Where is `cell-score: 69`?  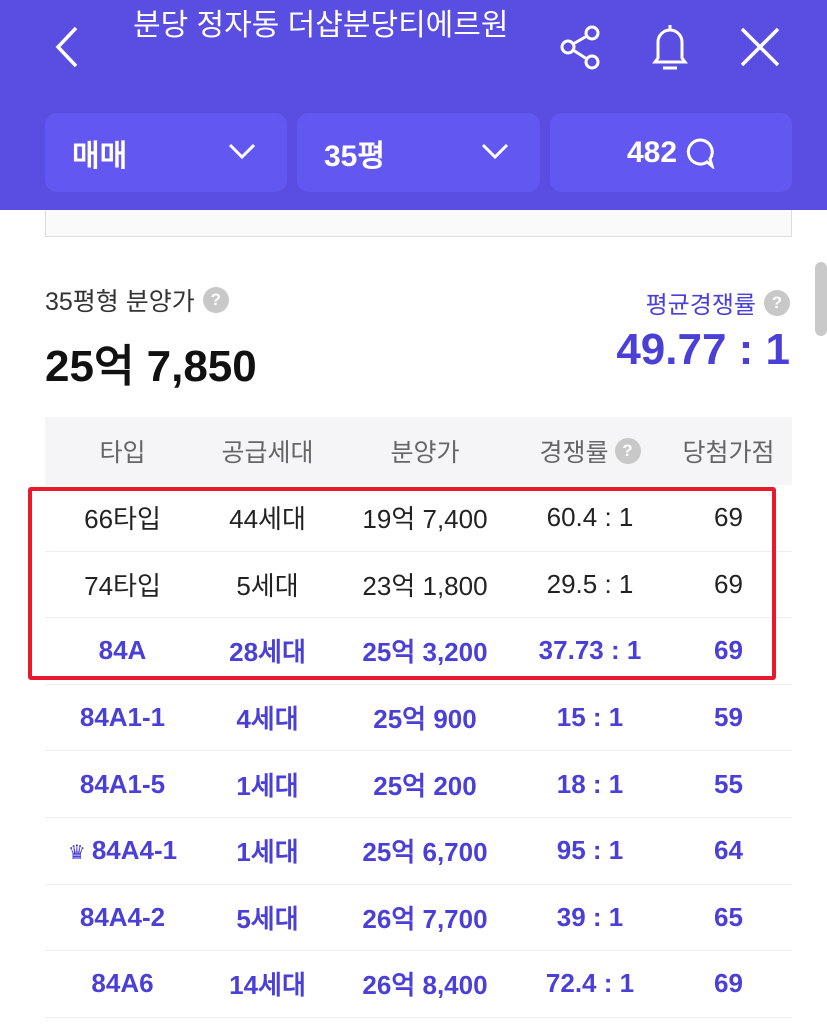
cell-score: 69 is located at coordinates (728, 983).